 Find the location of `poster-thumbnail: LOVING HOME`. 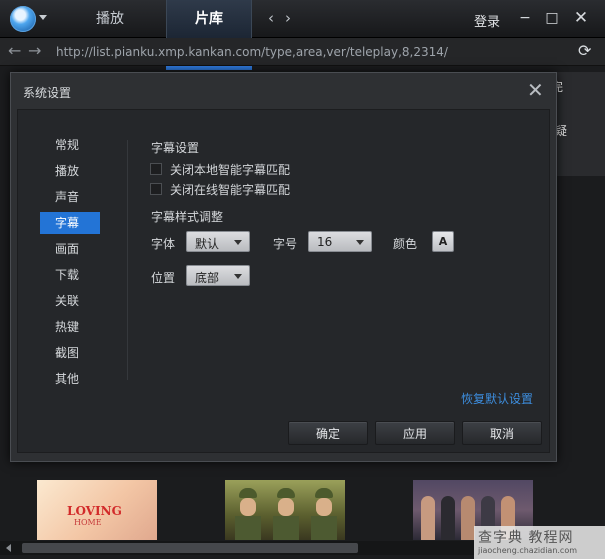

poster-thumbnail: LOVING HOME is located at coordinates (97, 510).